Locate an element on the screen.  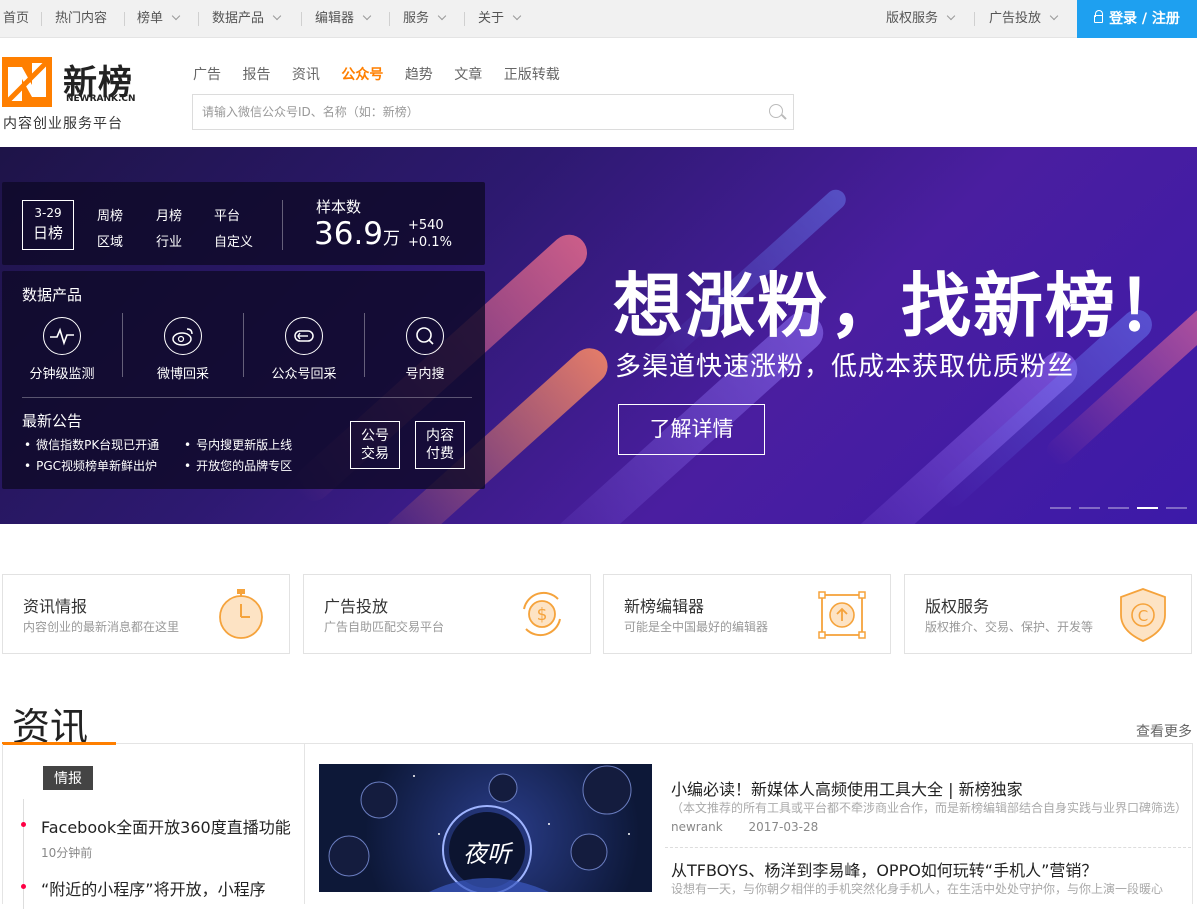
card-news-intel: 资讯情报 内容创业的最新消息都在这里 is located at coordinates (146, 614).